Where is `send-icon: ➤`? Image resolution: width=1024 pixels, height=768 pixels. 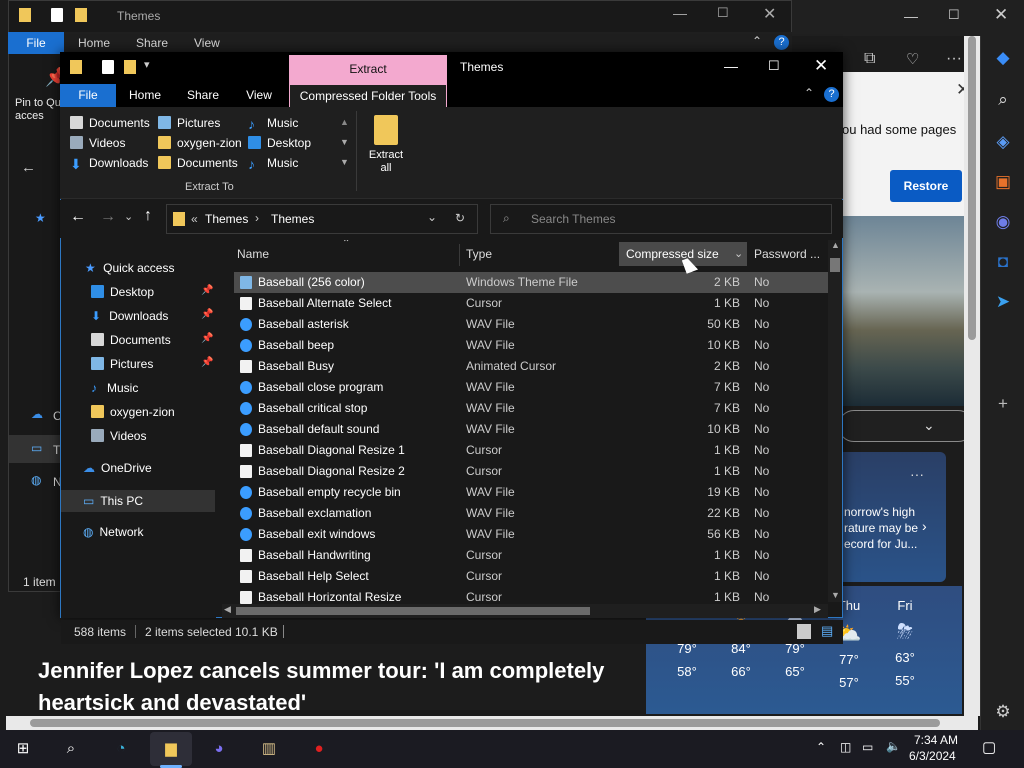
send-icon: ➤ is located at coordinates (1003, 302).